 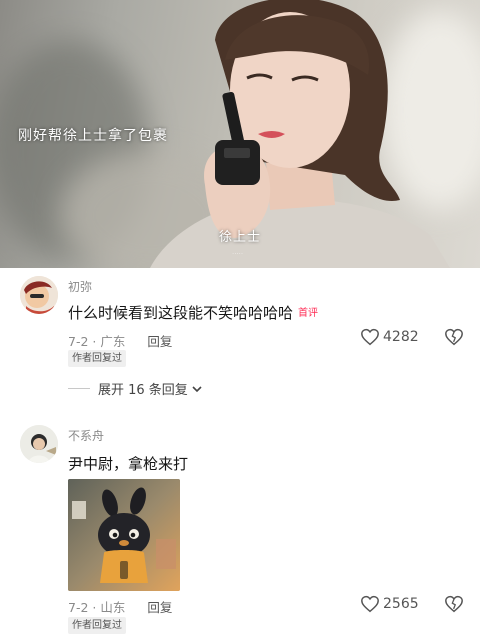 I want to click on comment-text: 什么时候看到这段能不笑哈哈哈哈 首评, so click(x=193, y=312).